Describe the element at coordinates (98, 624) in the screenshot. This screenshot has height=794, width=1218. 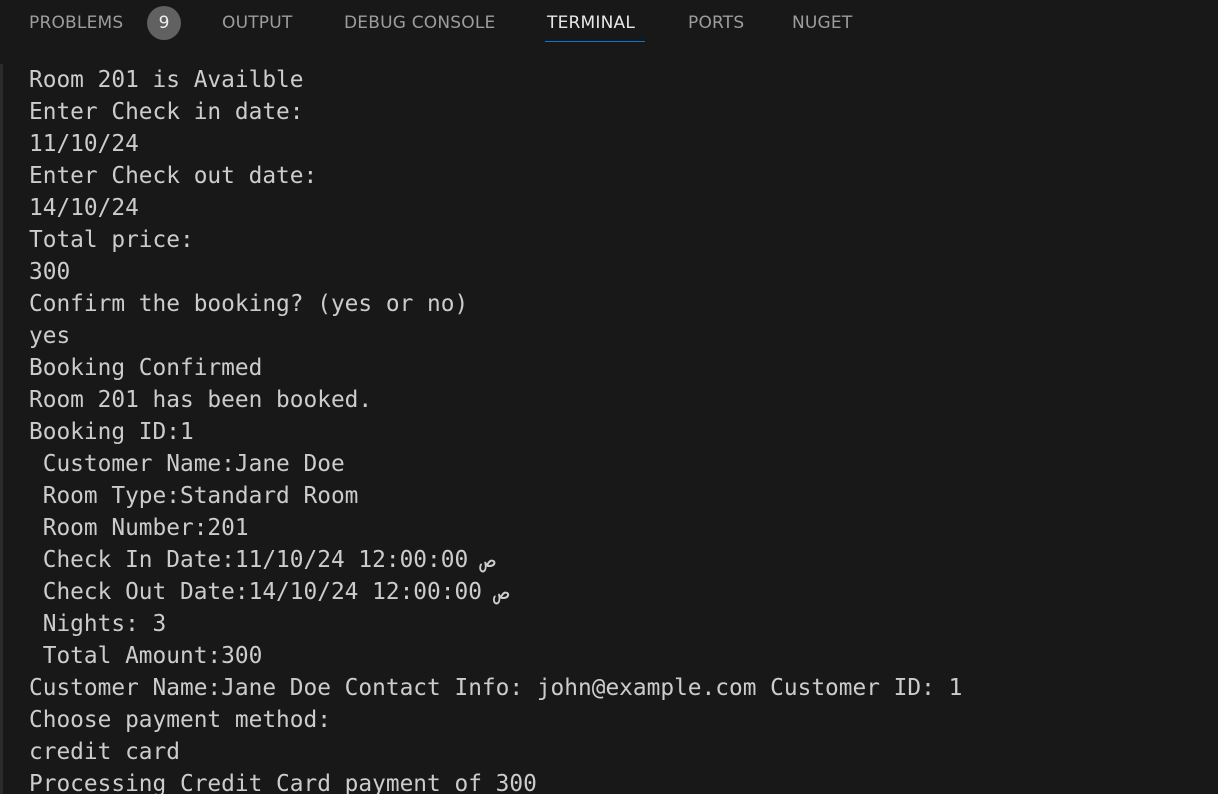
I see `terminal-line: Nights: 3` at that location.